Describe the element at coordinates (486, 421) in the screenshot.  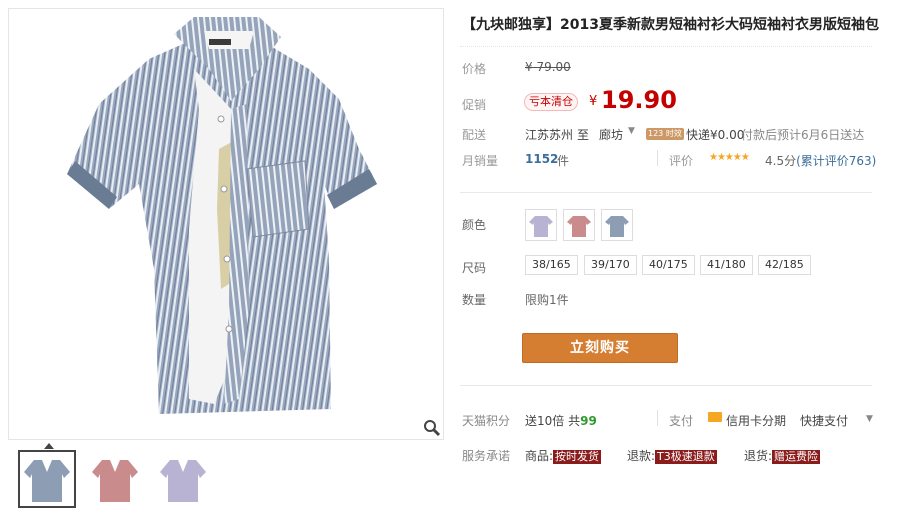
I see `points-label: 天猫积分` at that location.